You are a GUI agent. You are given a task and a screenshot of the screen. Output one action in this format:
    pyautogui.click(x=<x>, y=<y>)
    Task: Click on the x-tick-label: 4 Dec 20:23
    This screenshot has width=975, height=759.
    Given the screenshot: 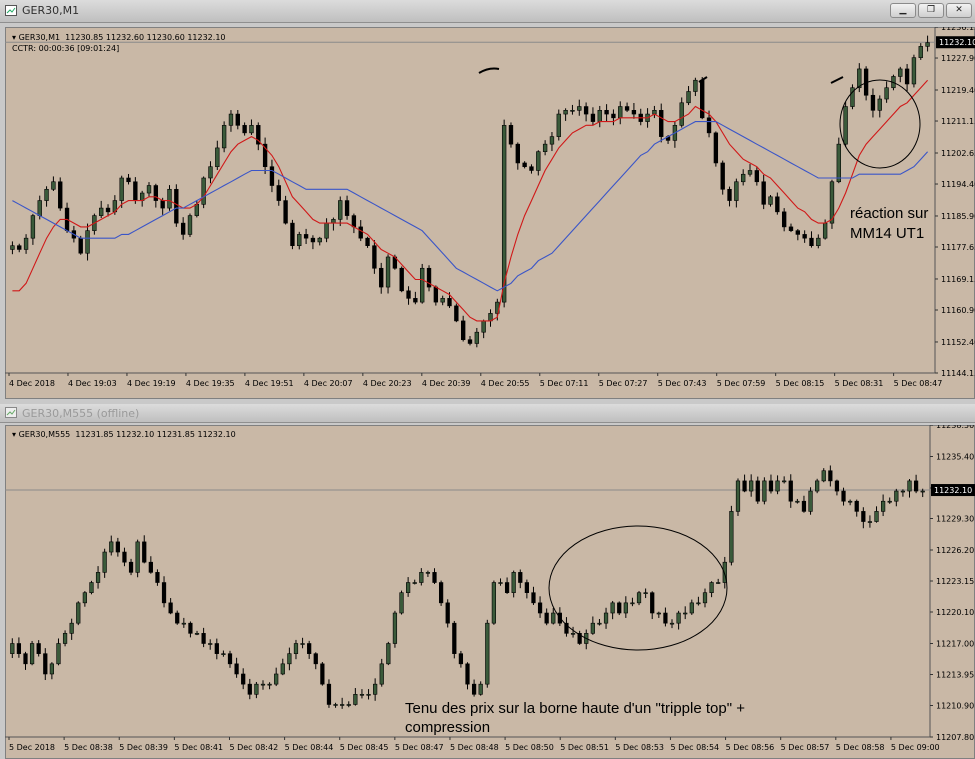 What is the action you would take?
    pyautogui.click(x=387, y=383)
    